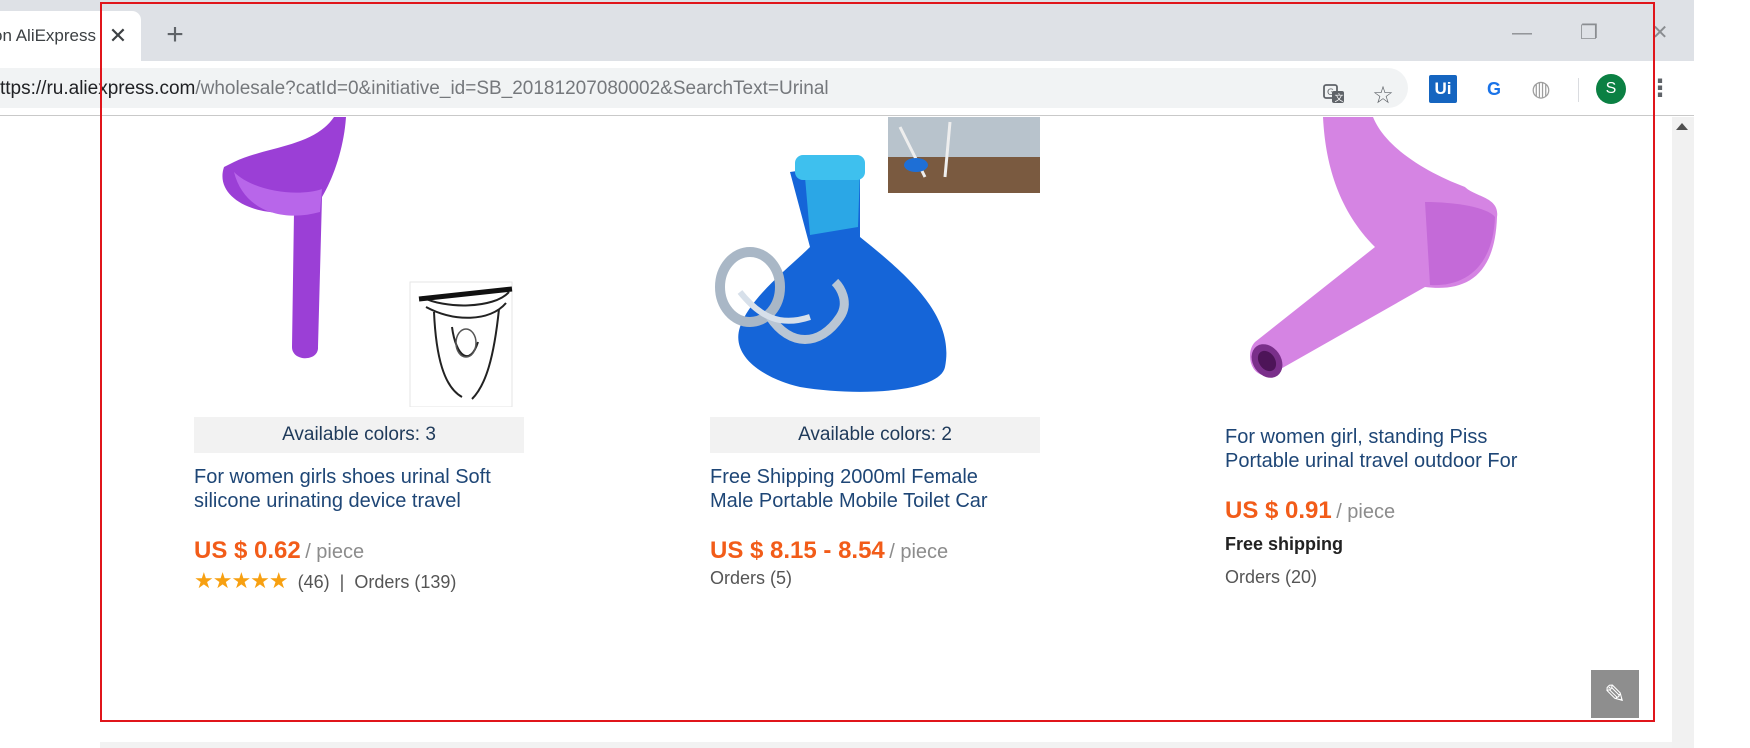 Image resolution: width=1750 pixels, height=748 pixels. I want to click on product-title-line: Portable urinal travel outdoor For, so click(1371, 461).